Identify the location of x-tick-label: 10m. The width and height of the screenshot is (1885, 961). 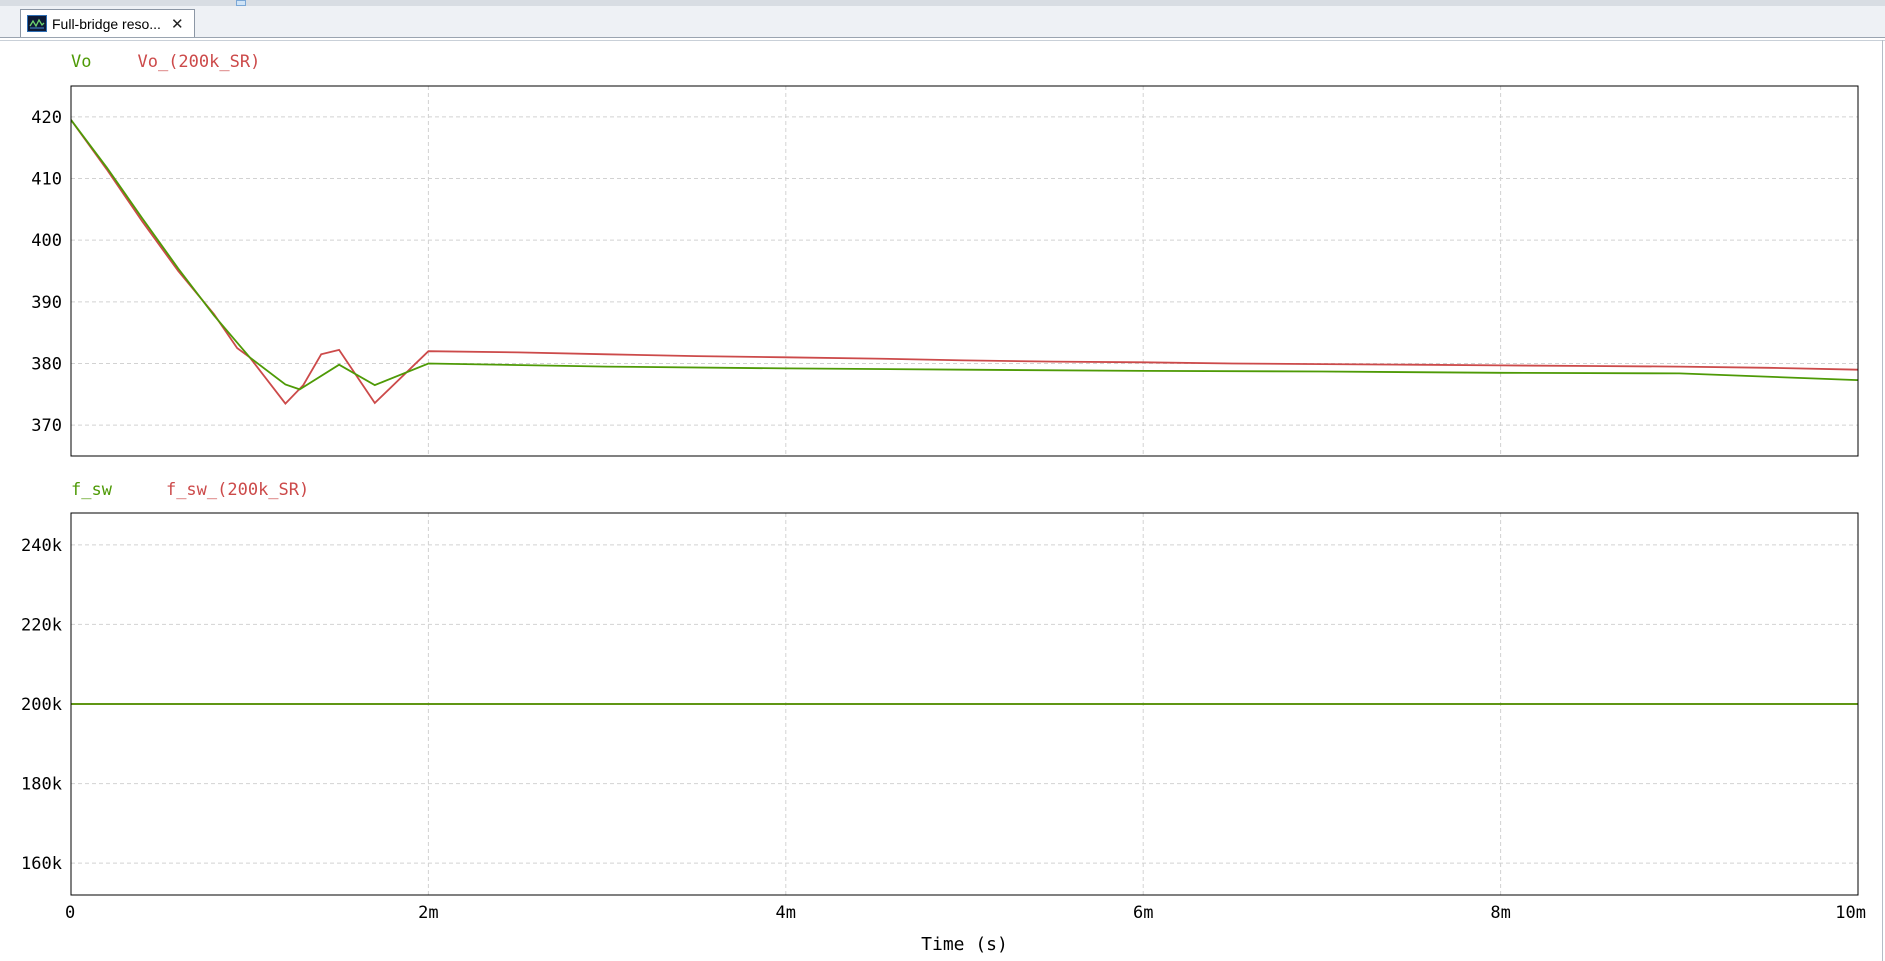
(1850, 913).